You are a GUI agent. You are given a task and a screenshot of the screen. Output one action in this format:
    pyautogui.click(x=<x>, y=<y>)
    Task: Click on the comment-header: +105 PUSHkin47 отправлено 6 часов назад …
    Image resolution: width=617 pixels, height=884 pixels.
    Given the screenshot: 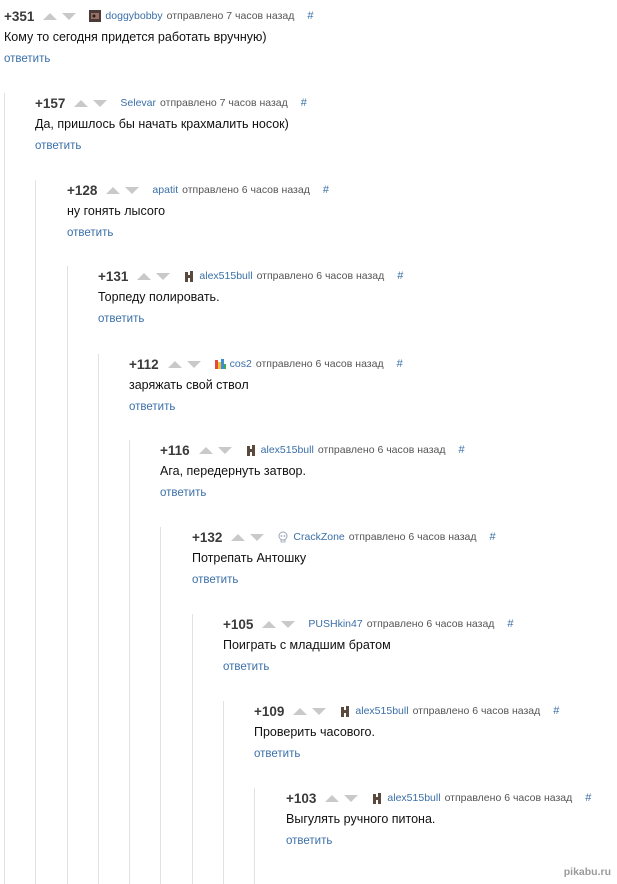 What is the action you would take?
    pyautogui.click(x=420, y=624)
    